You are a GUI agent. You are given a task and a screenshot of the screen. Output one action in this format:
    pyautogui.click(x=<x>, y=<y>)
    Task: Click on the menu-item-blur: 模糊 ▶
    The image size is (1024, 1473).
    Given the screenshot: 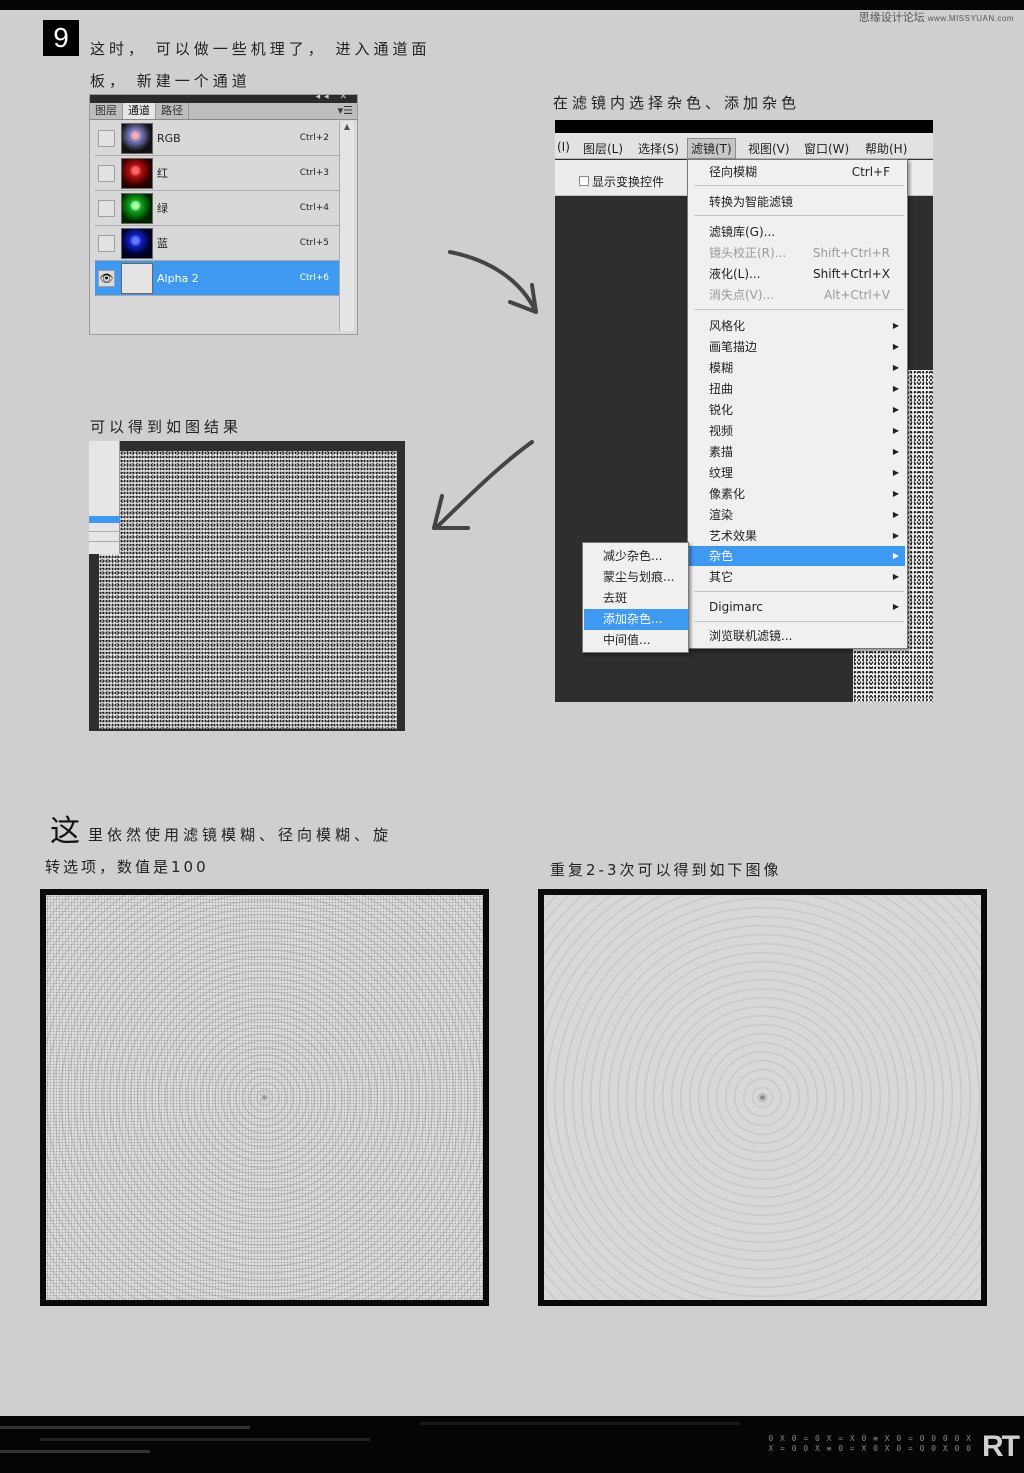 What is the action you would take?
    pyautogui.click(x=797, y=368)
    